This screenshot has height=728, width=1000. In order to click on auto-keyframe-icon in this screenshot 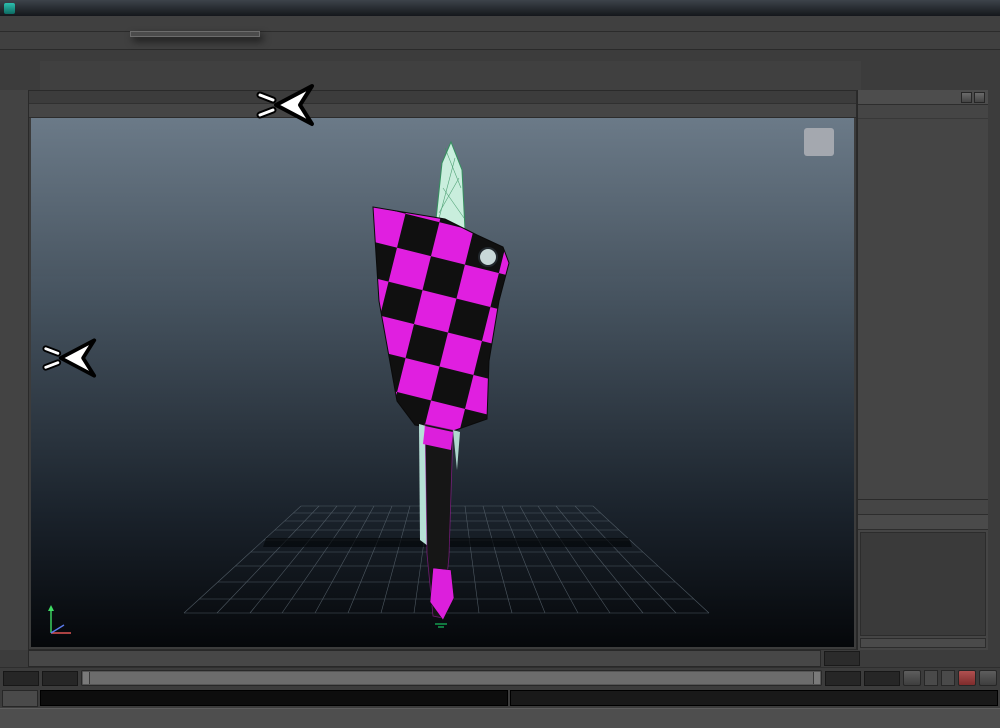, I will do `click(967, 678)`.